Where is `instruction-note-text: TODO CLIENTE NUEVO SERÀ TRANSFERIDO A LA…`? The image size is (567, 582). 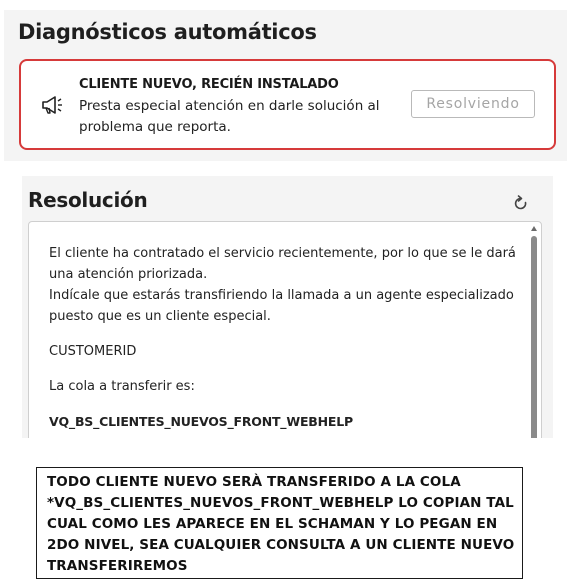
instruction-note-text: TODO CLIENTE NUEVO SERÀ TRANSFERIDO A LA… is located at coordinates (281, 524).